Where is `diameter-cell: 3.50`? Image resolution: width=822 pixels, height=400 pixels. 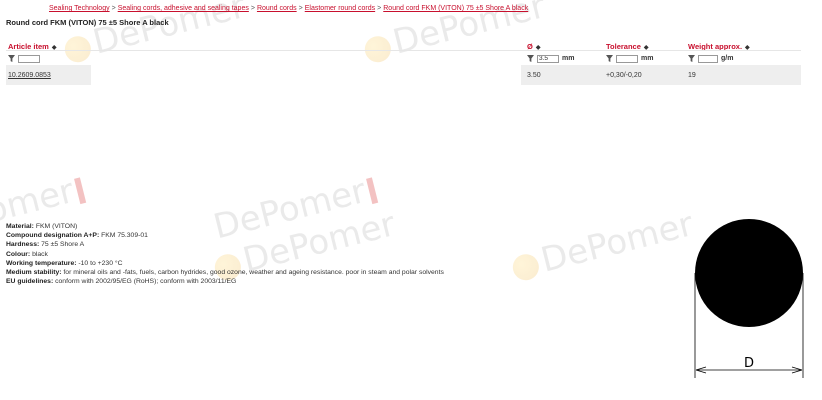 diameter-cell: 3.50 is located at coordinates (534, 75).